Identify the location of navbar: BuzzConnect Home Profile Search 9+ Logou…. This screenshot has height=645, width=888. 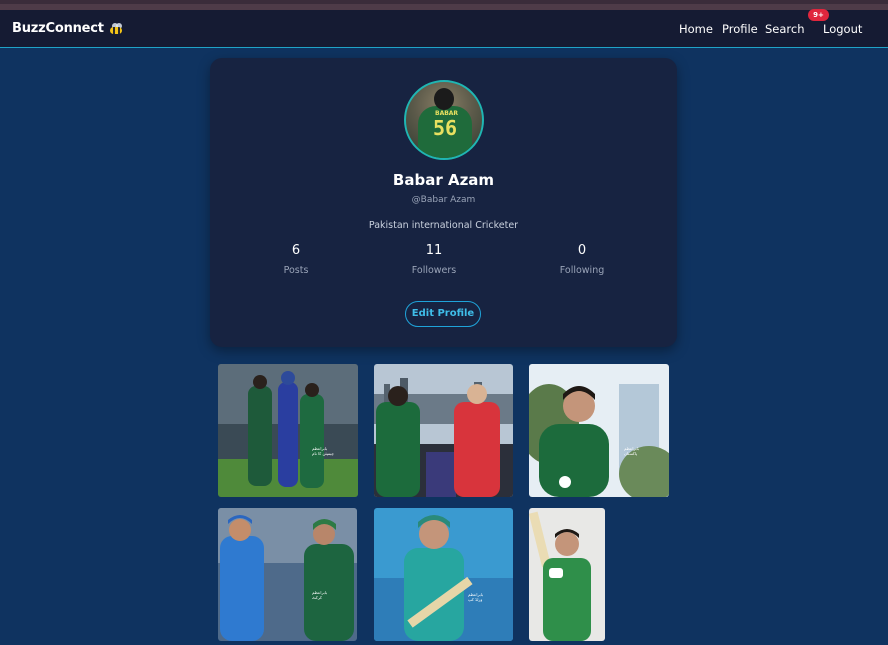
(444, 28).